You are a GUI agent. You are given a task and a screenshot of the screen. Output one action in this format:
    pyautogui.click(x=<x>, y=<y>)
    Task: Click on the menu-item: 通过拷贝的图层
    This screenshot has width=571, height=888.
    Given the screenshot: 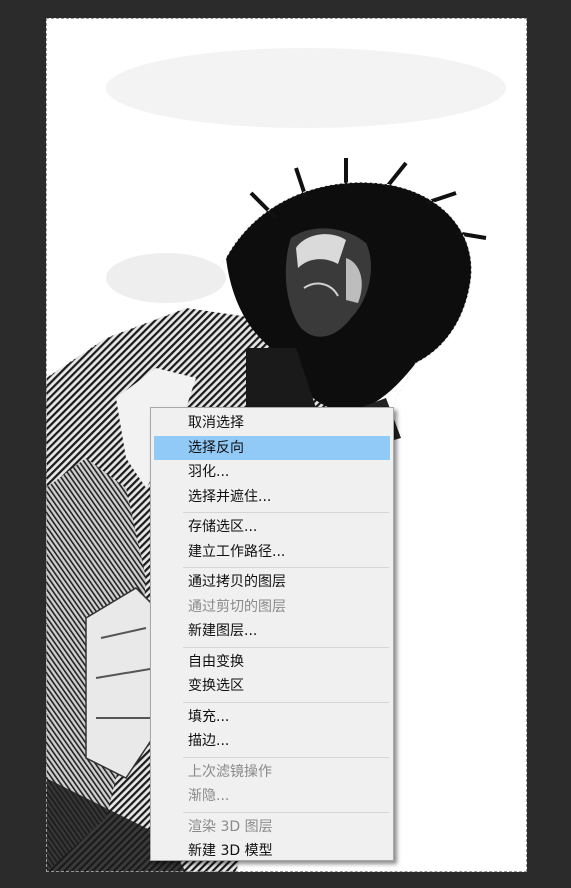 What is the action you would take?
    pyautogui.click(x=272, y=582)
    